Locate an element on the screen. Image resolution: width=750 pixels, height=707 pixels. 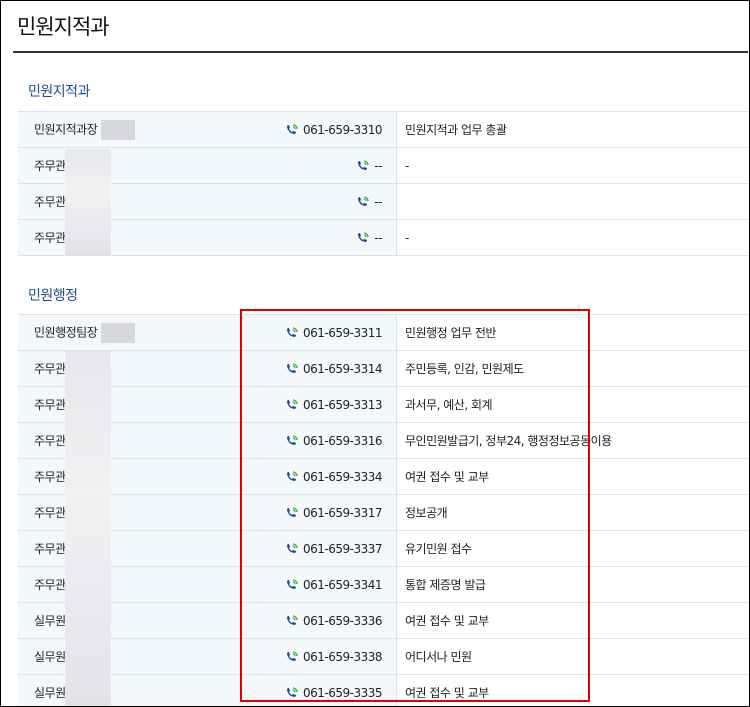
phone-cell: 061-659-3335 is located at coordinates (325, 690).